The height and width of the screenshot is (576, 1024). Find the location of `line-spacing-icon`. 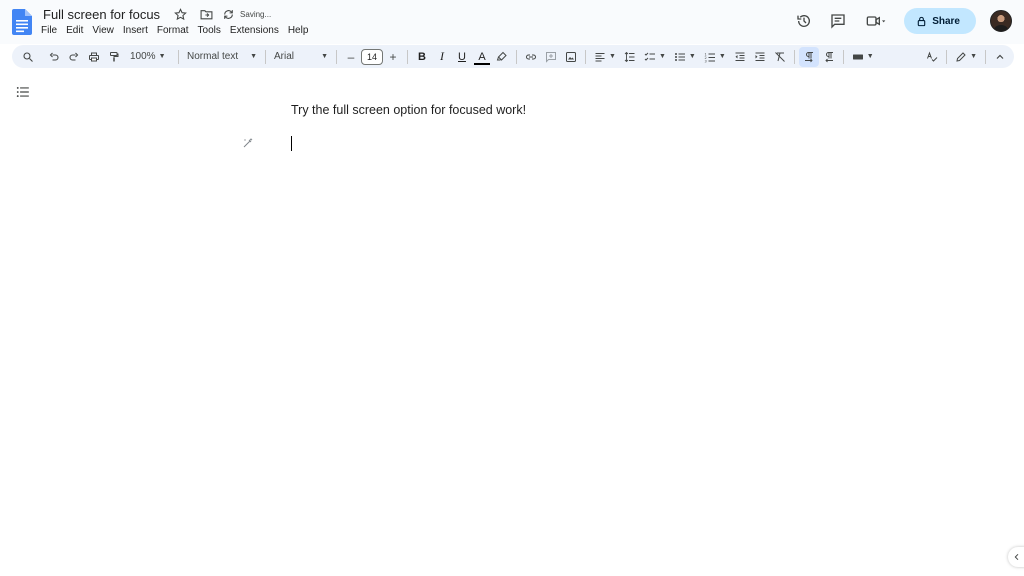

line-spacing-icon is located at coordinates (630, 57).